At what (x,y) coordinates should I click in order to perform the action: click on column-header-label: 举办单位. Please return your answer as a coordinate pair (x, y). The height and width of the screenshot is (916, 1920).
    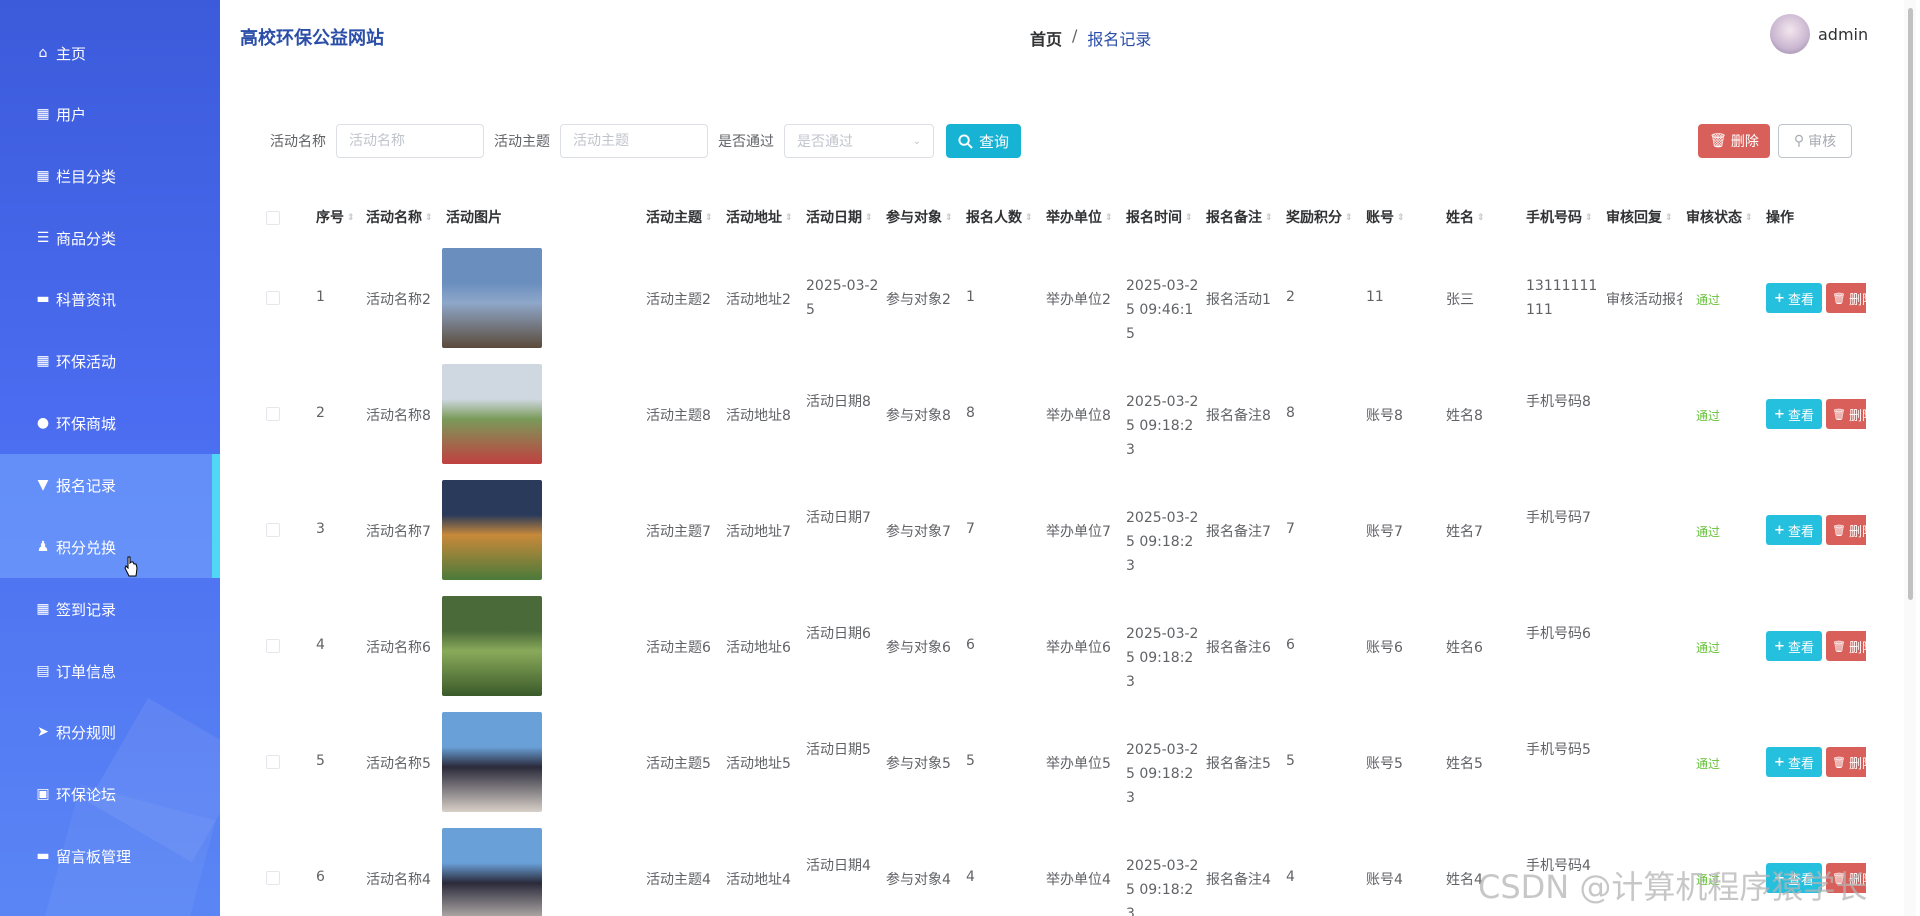
    Looking at the image, I should click on (1074, 218).